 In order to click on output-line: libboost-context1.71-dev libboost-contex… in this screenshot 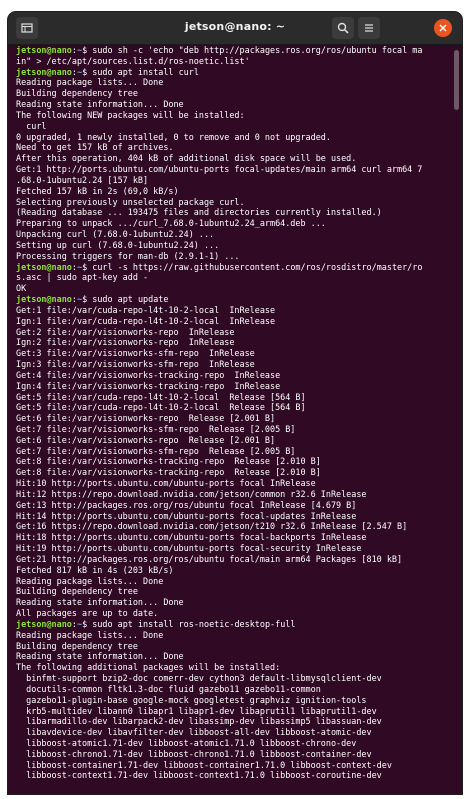, I will do `click(199, 775)`.